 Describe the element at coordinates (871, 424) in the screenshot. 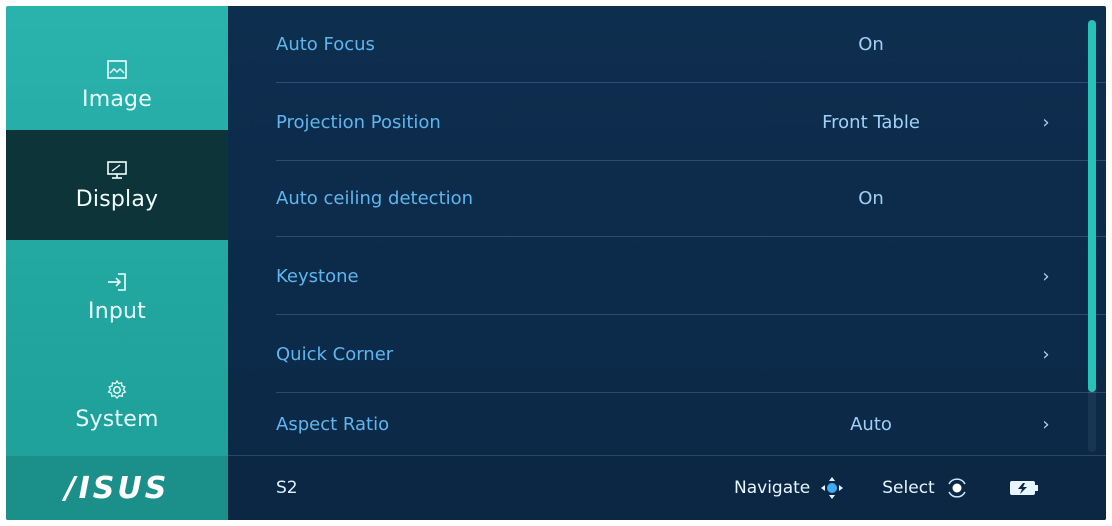

I see `row-value: Auto` at that location.